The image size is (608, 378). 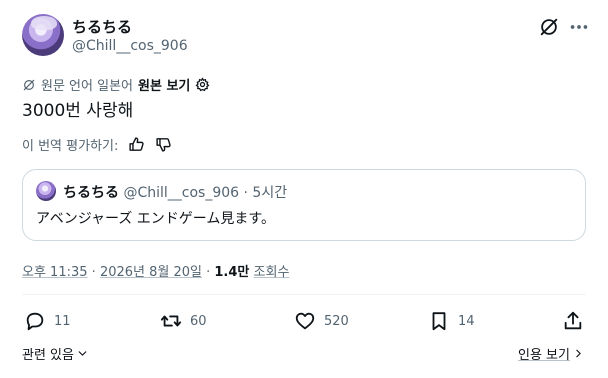 What do you see at coordinates (305, 321) in the screenshot?
I see `like-icon` at bounding box center [305, 321].